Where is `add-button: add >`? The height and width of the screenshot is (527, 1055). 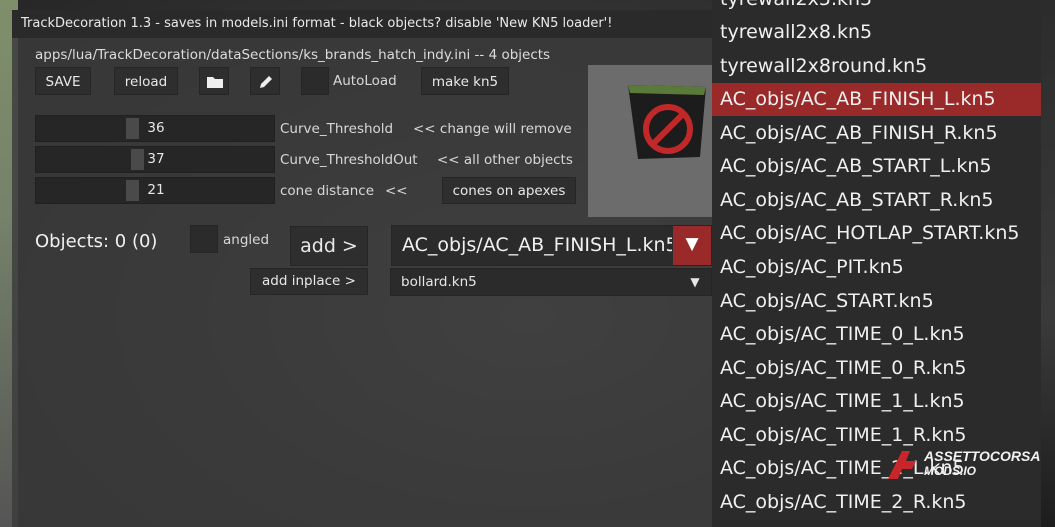 add-button: add > is located at coordinates (329, 246).